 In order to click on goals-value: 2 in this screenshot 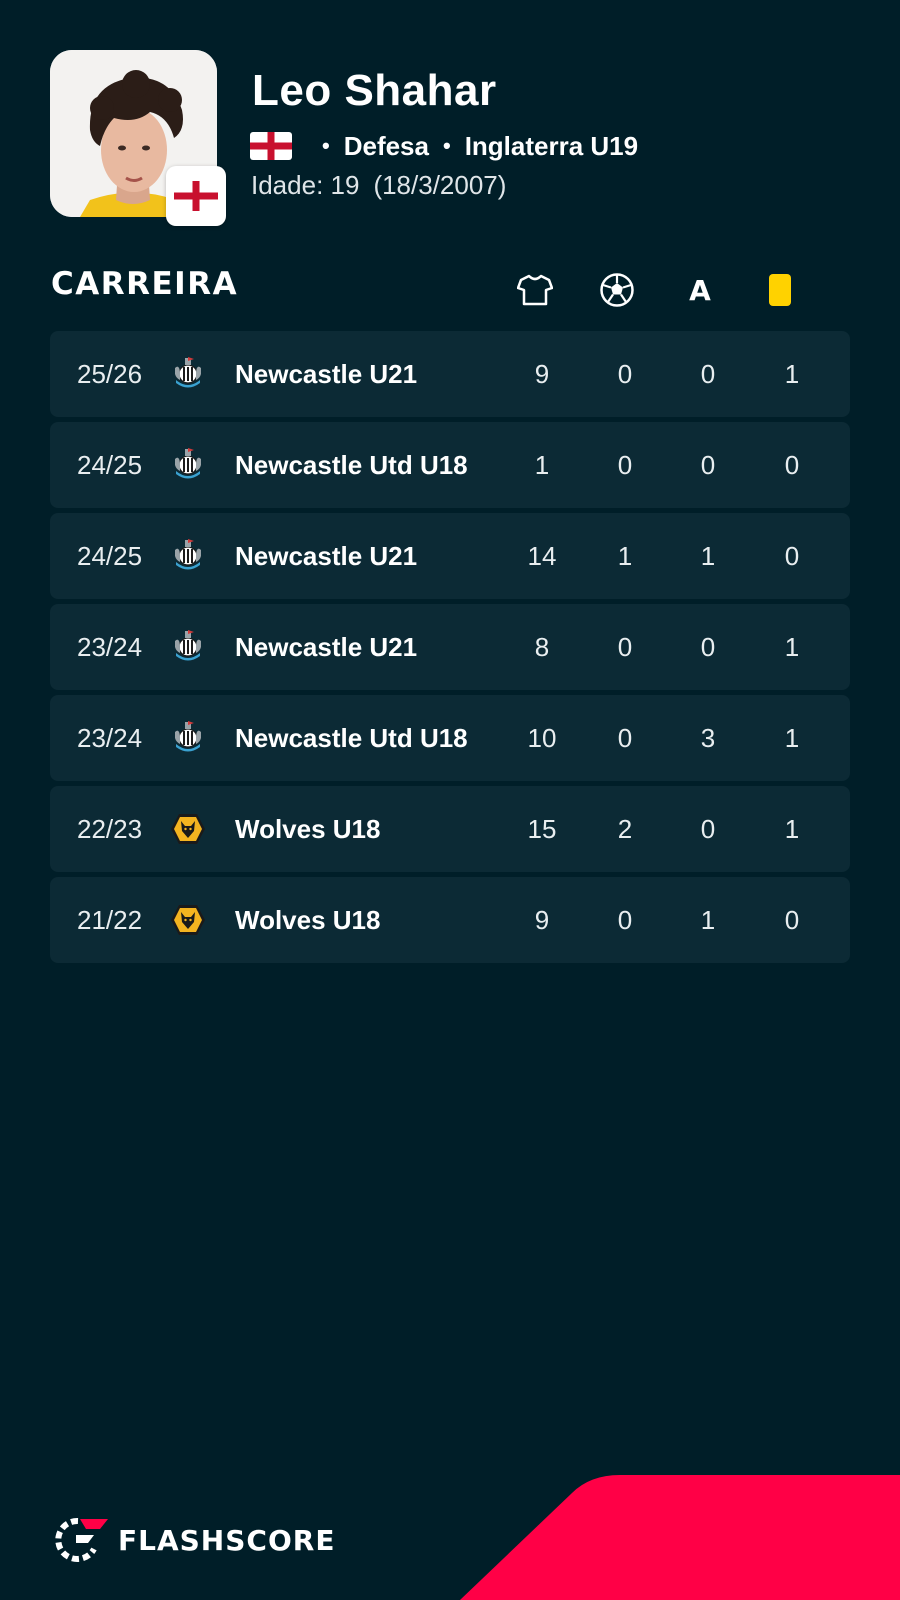, I will do `click(625, 829)`.